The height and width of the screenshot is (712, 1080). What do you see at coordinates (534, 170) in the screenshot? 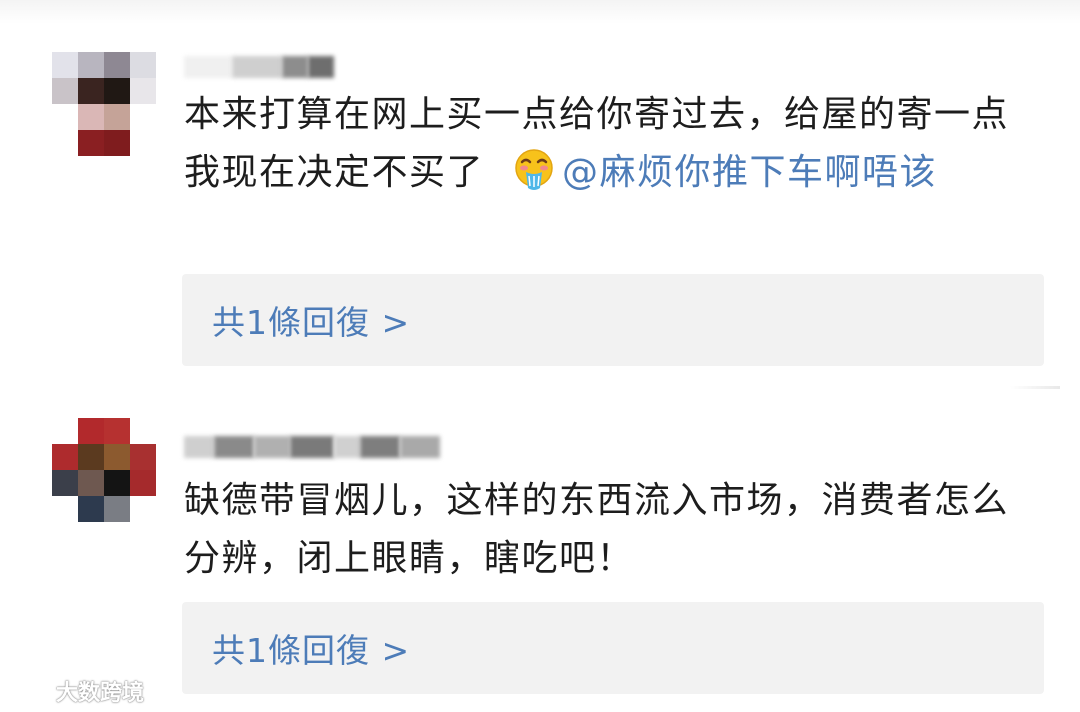
I see `vomiting-face-emoji` at bounding box center [534, 170].